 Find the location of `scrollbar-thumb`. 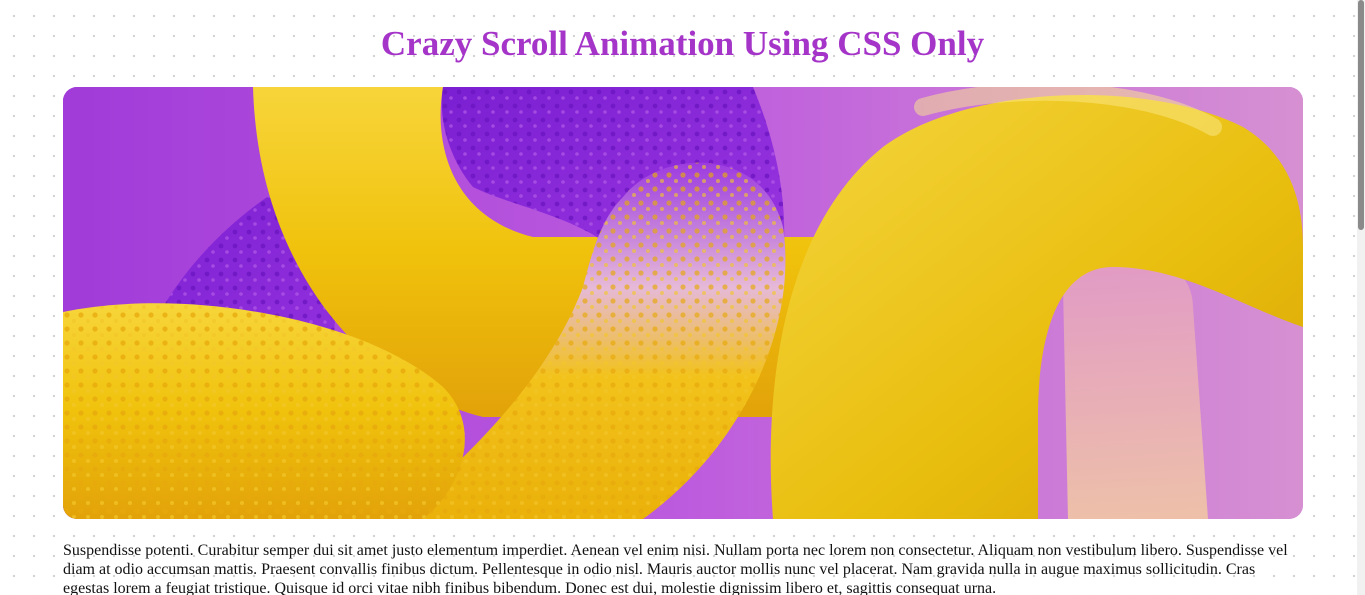

scrollbar-thumb is located at coordinates (1361, 115).